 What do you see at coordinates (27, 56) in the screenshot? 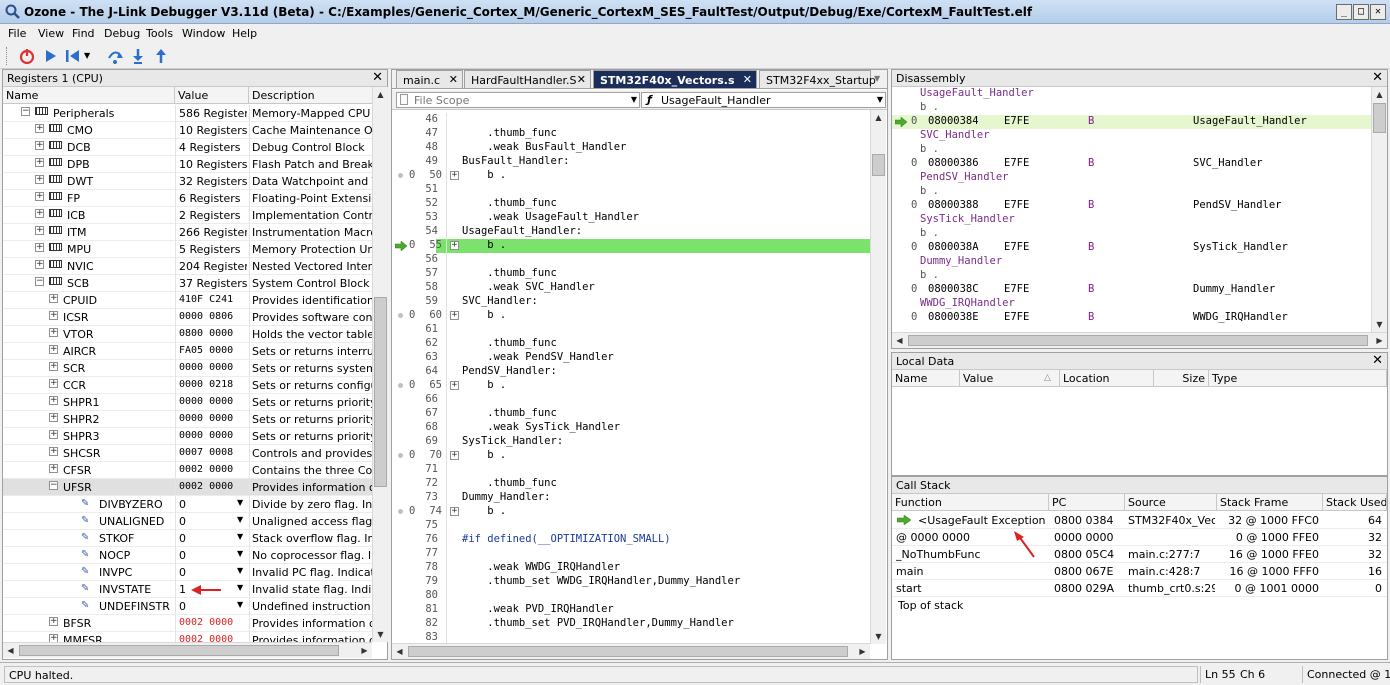
I see `power-icon` at bounding box center [27, 56].